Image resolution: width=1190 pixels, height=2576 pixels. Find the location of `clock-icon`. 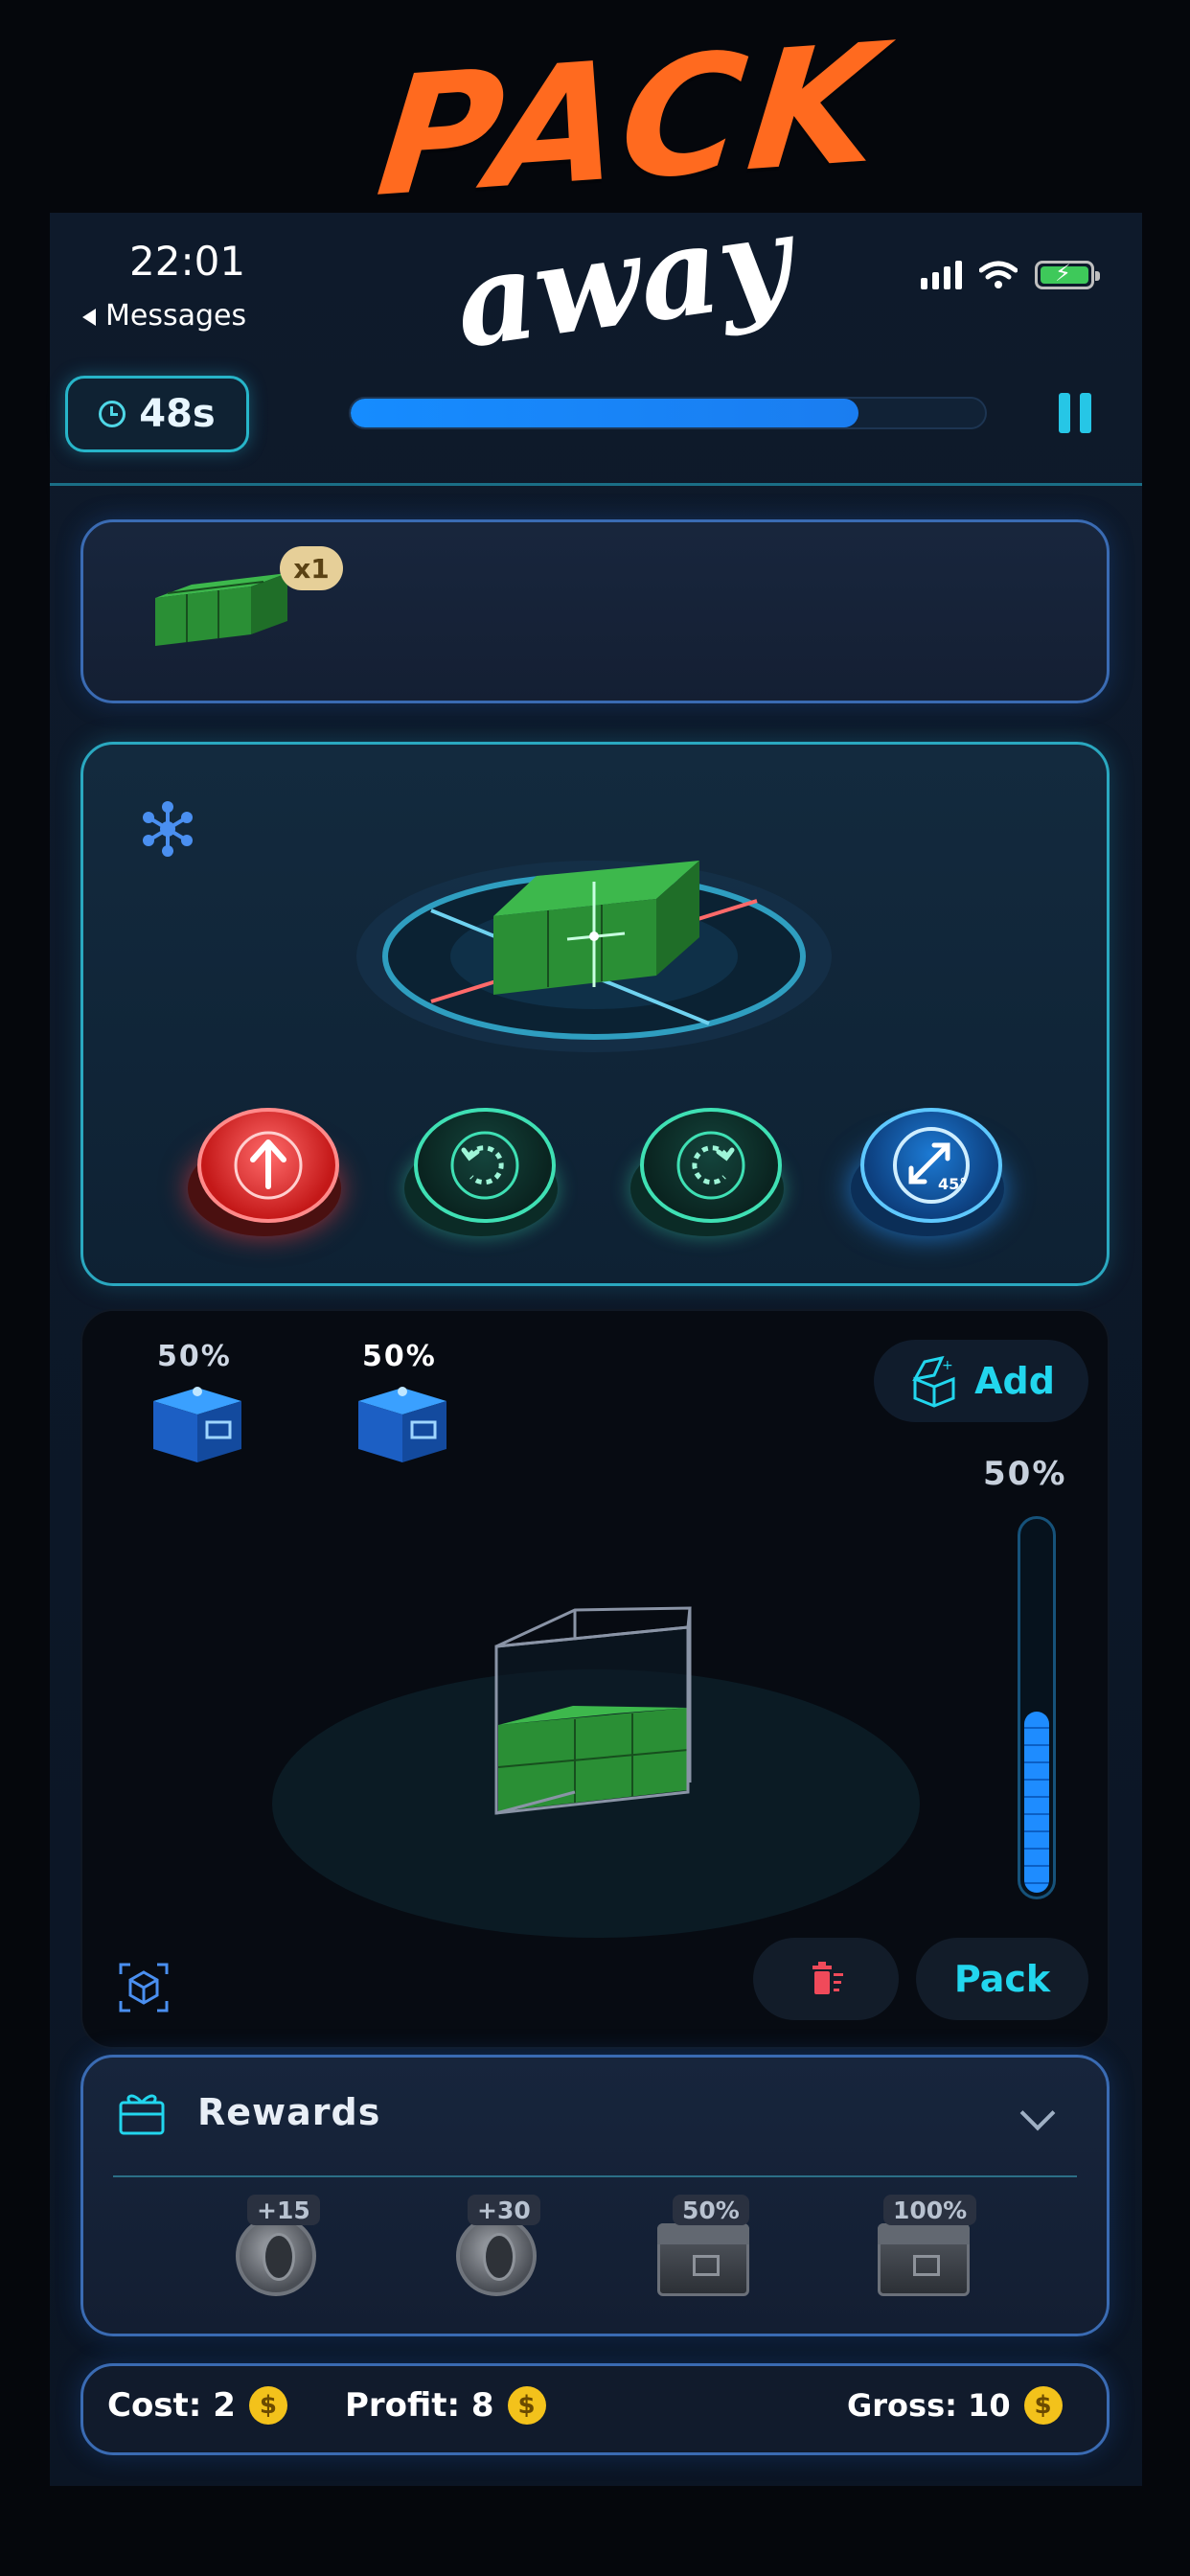

clock-icon is located at coordinates (113, 414).